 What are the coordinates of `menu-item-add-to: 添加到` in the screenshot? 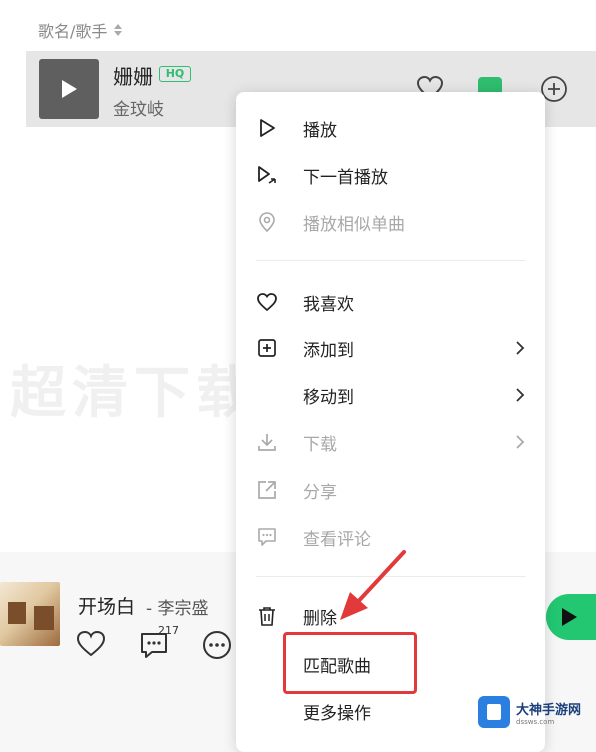 It's located at (390, 348).